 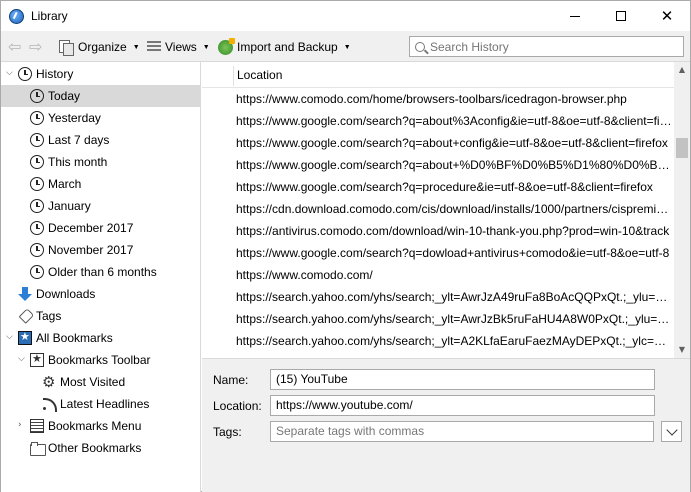 I want to click on sidebar-item-bookmarks-menu: › Bookmarks Menu, so click(x=100, y=426).